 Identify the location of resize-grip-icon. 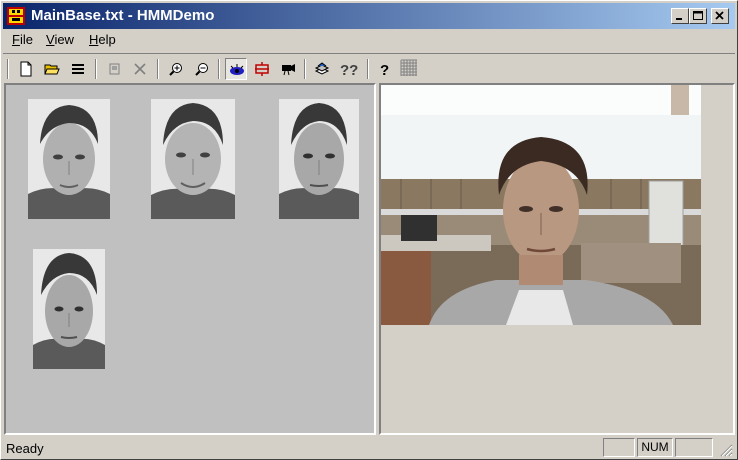
(726, 450).